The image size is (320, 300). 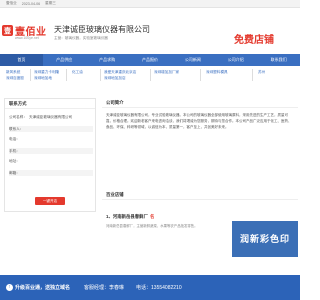 I want to click on quick-link: 新风系统, so click(x=13, y=72).